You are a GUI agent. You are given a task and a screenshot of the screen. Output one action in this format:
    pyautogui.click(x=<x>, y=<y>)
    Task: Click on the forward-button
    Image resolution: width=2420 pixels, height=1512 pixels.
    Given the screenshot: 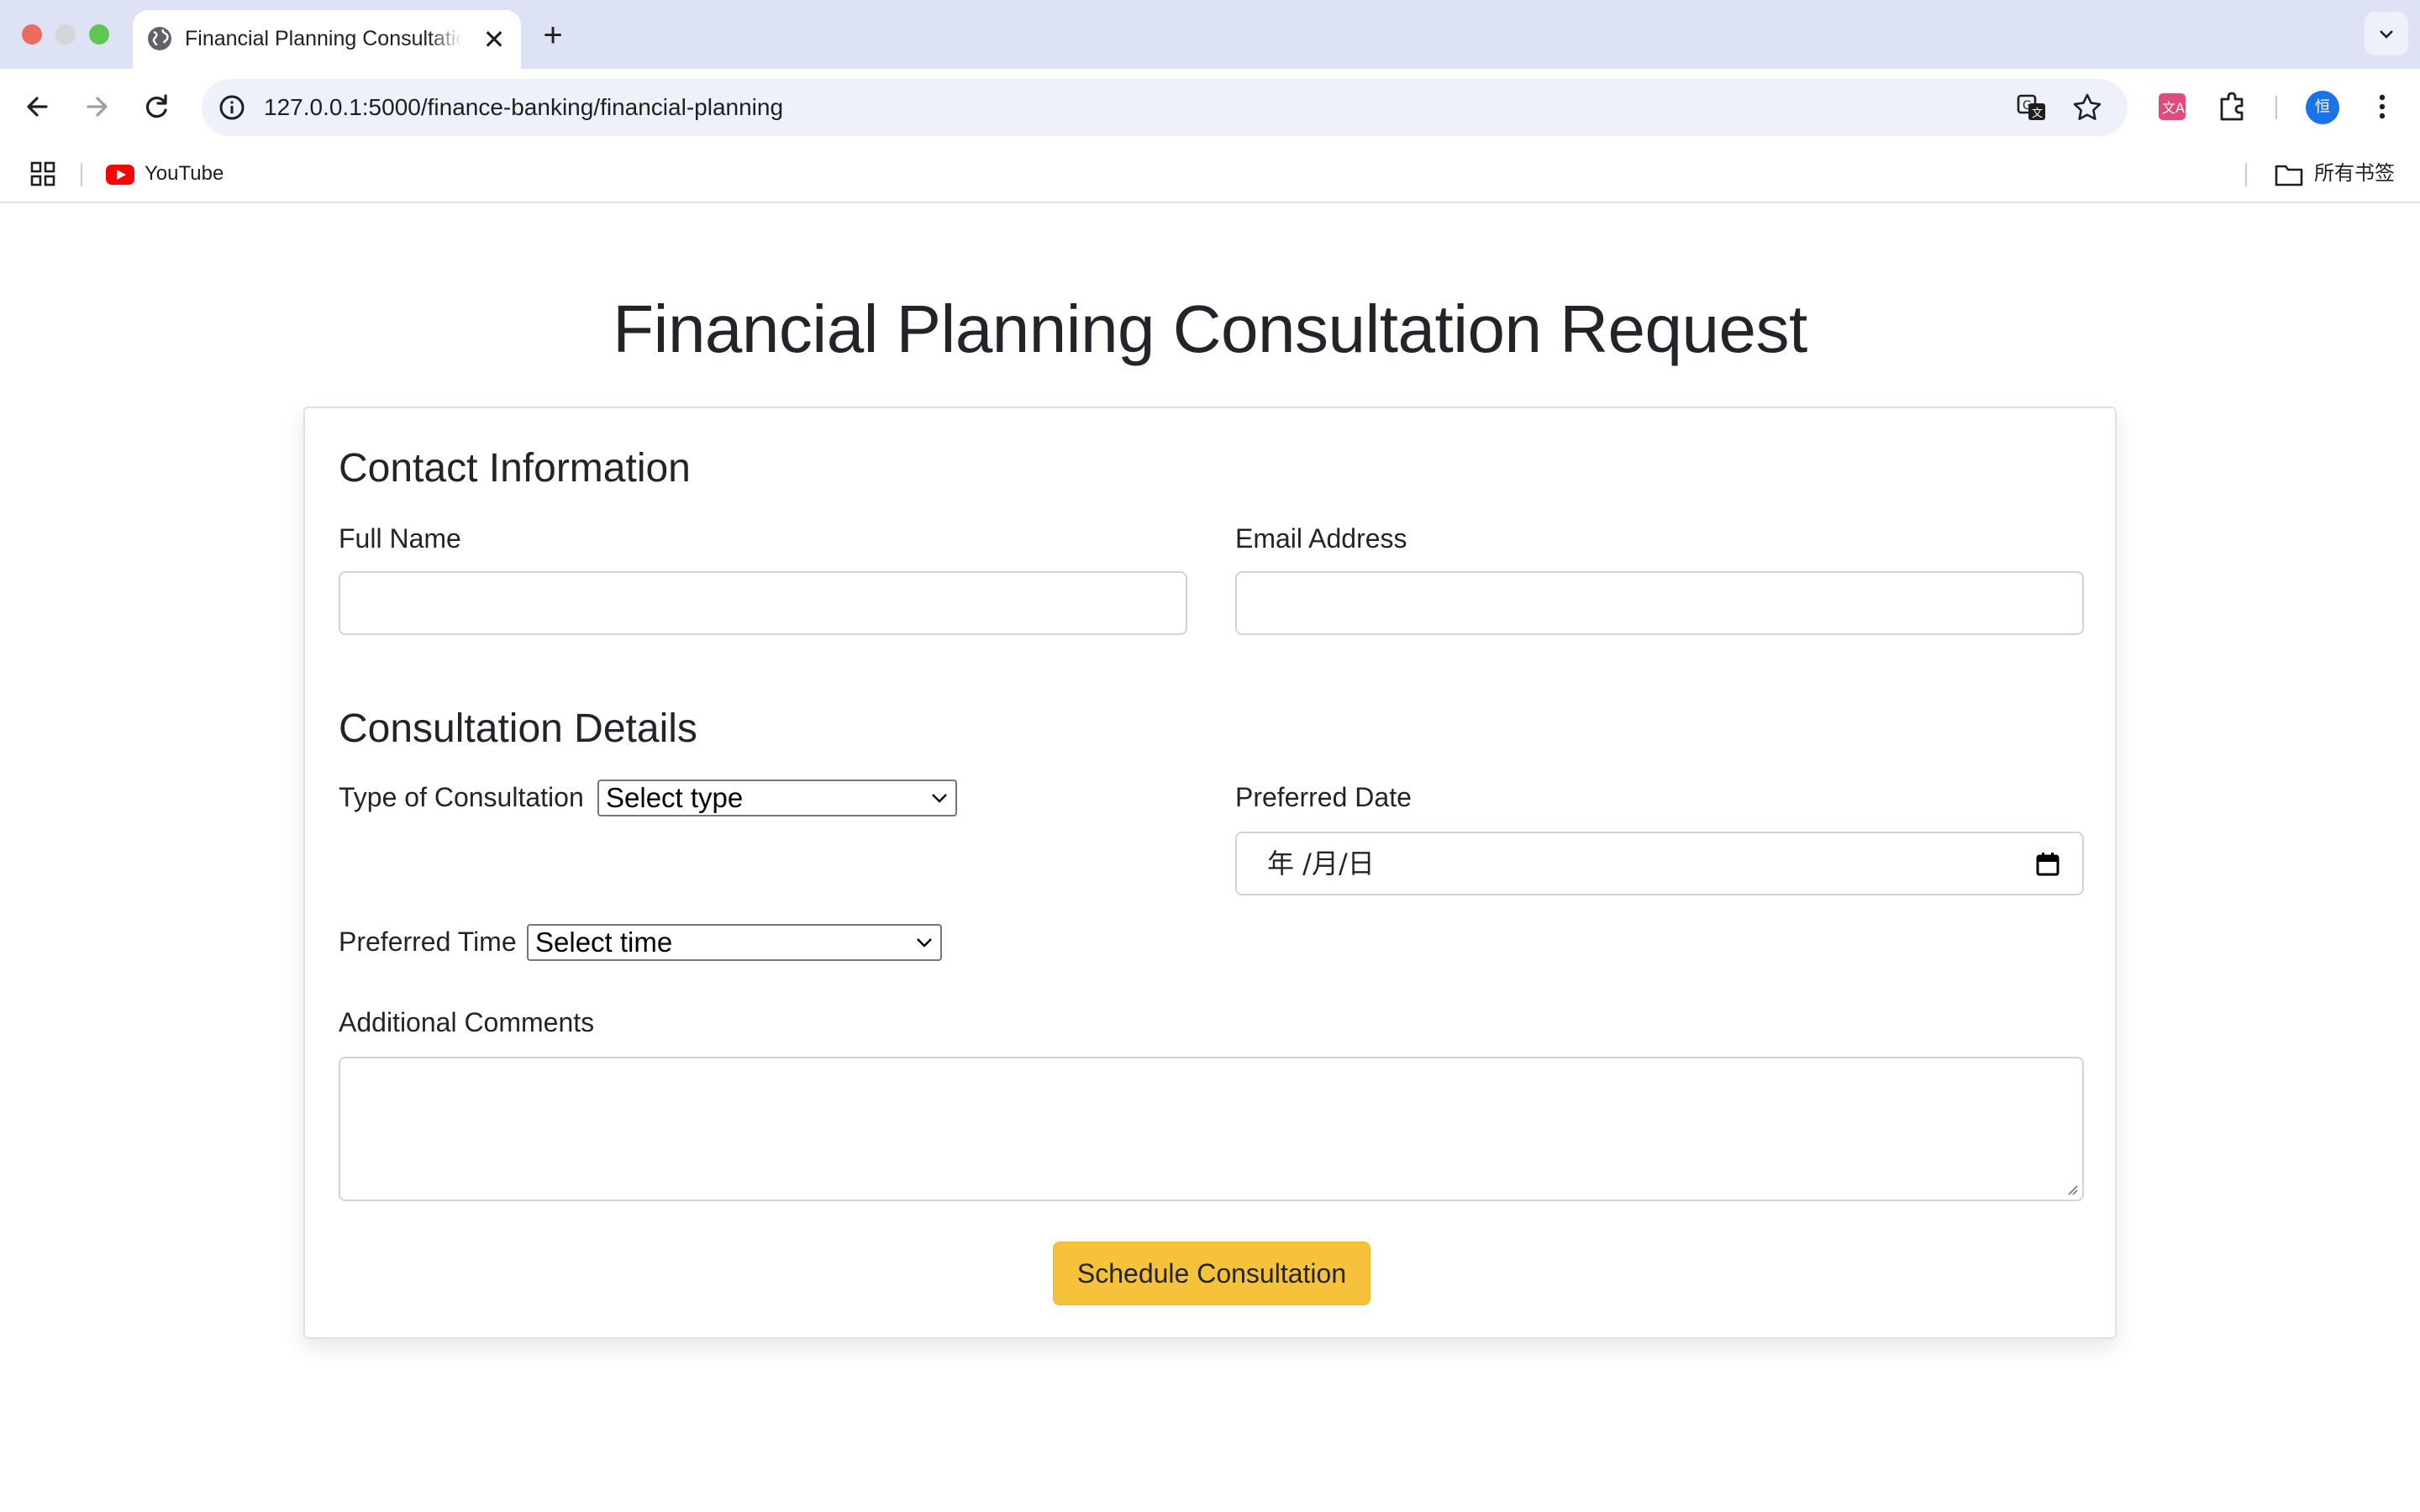 What is the action you would take?
    pyautogui.click(x=97, y=107)
    